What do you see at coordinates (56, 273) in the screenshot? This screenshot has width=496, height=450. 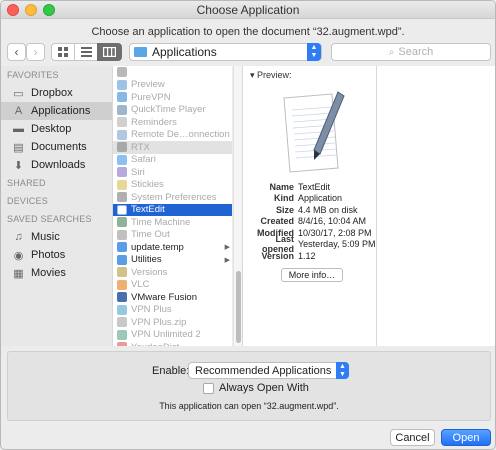 I see `sidebar-item-movies: ▦ Movies` at bounding box center [56, 273].